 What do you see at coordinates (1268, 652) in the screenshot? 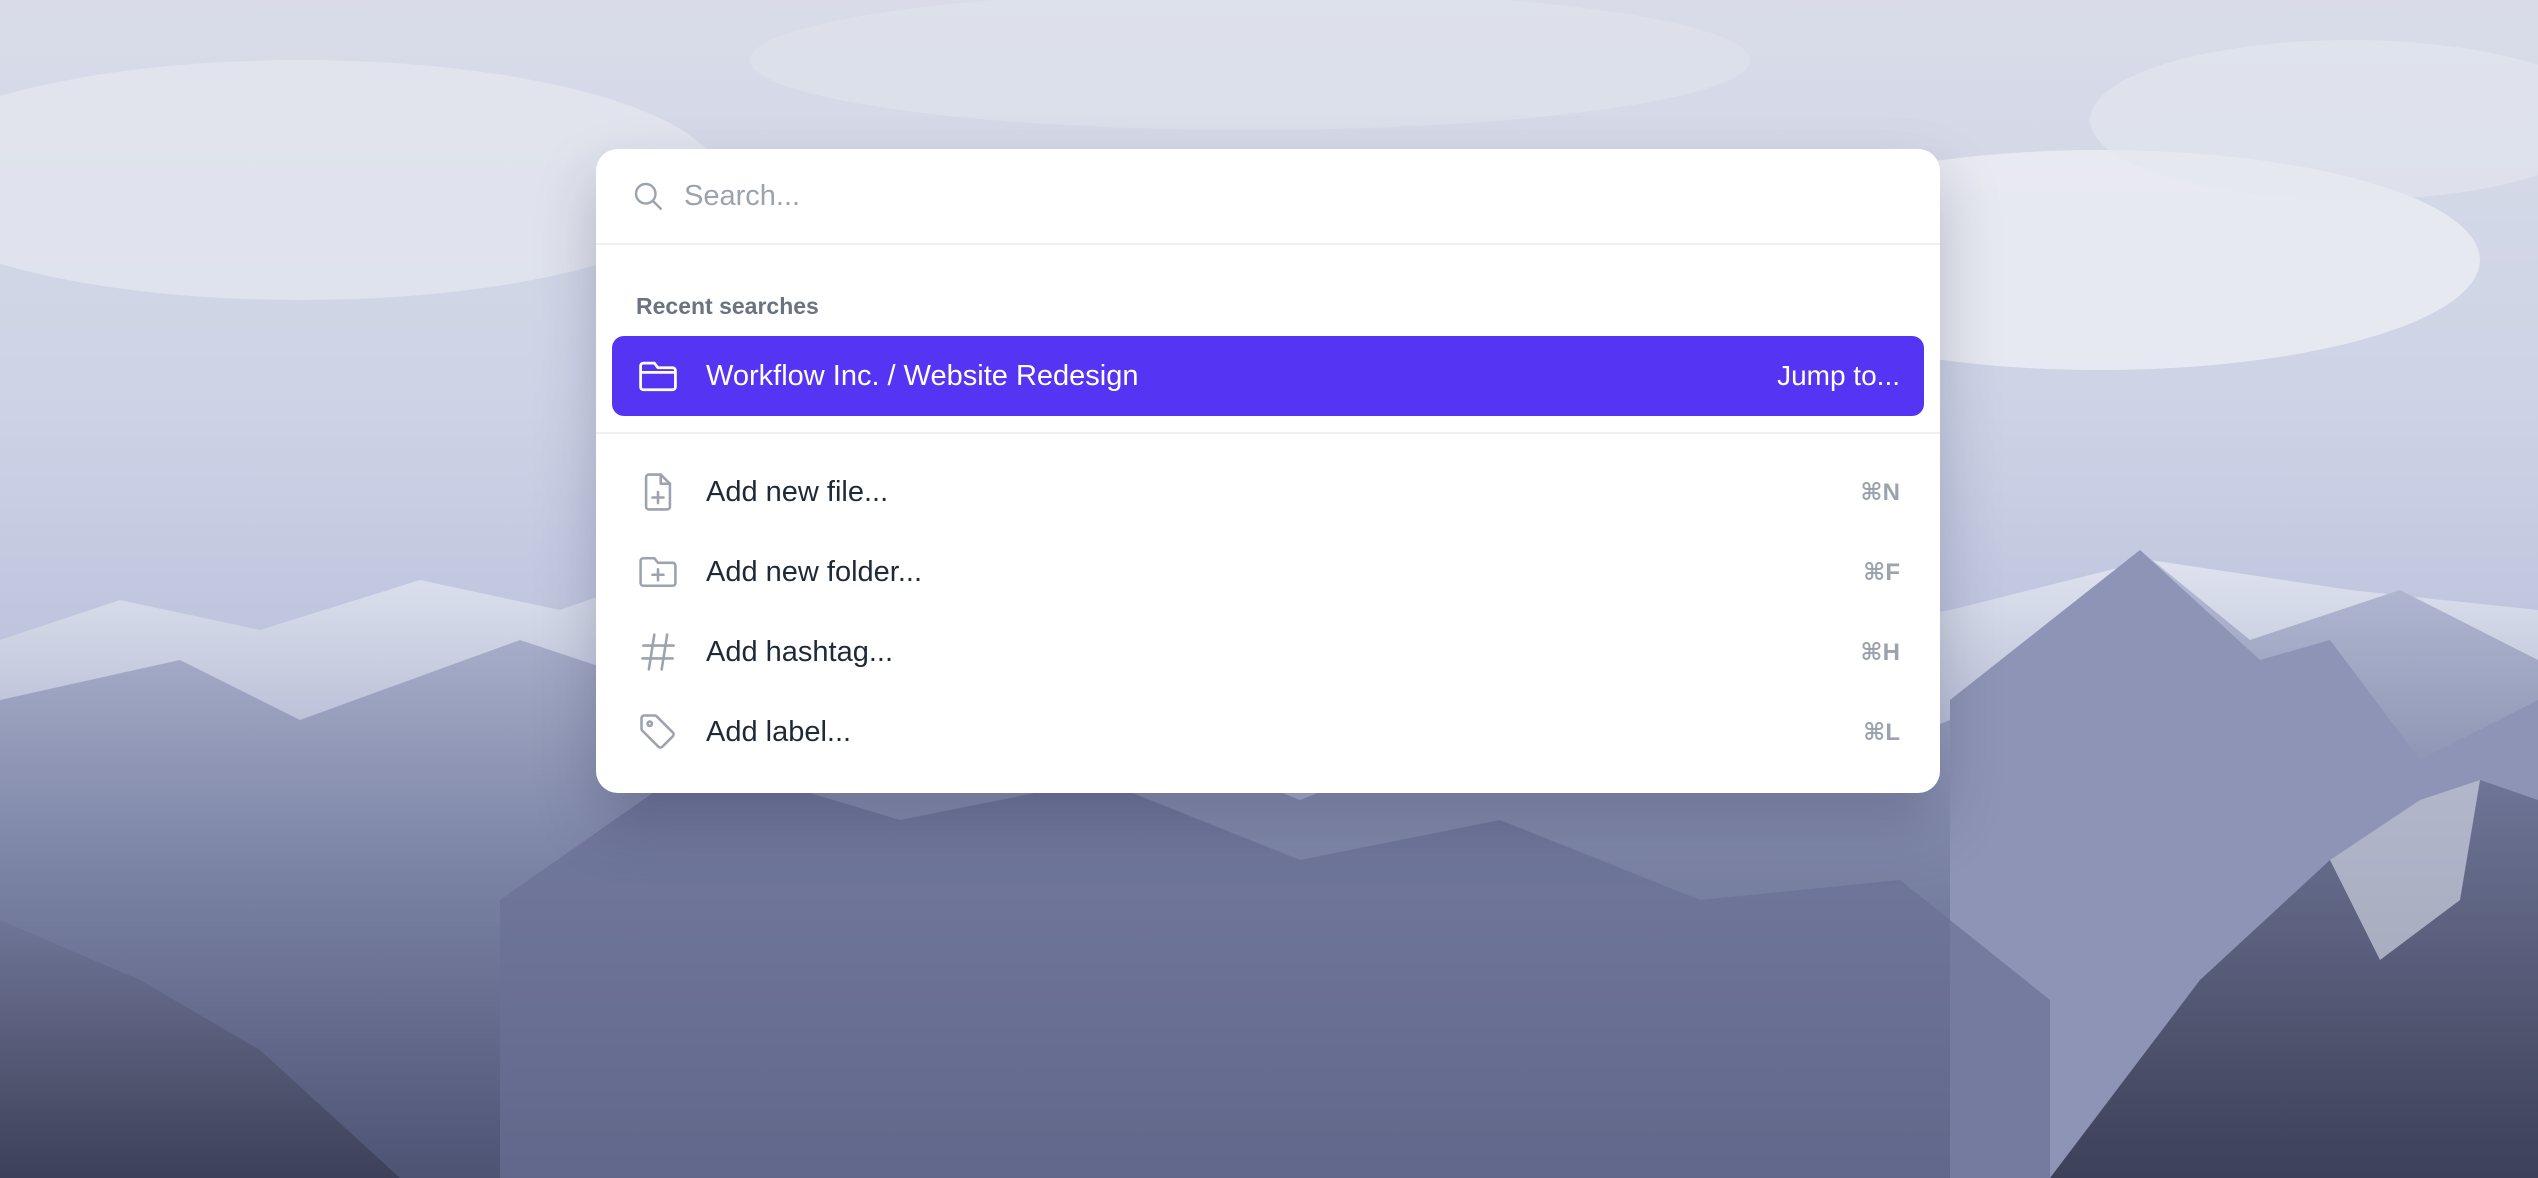
I see `add-hashtag-item: Add hashtag... ⌘H` at bounding box center [1268, 652].